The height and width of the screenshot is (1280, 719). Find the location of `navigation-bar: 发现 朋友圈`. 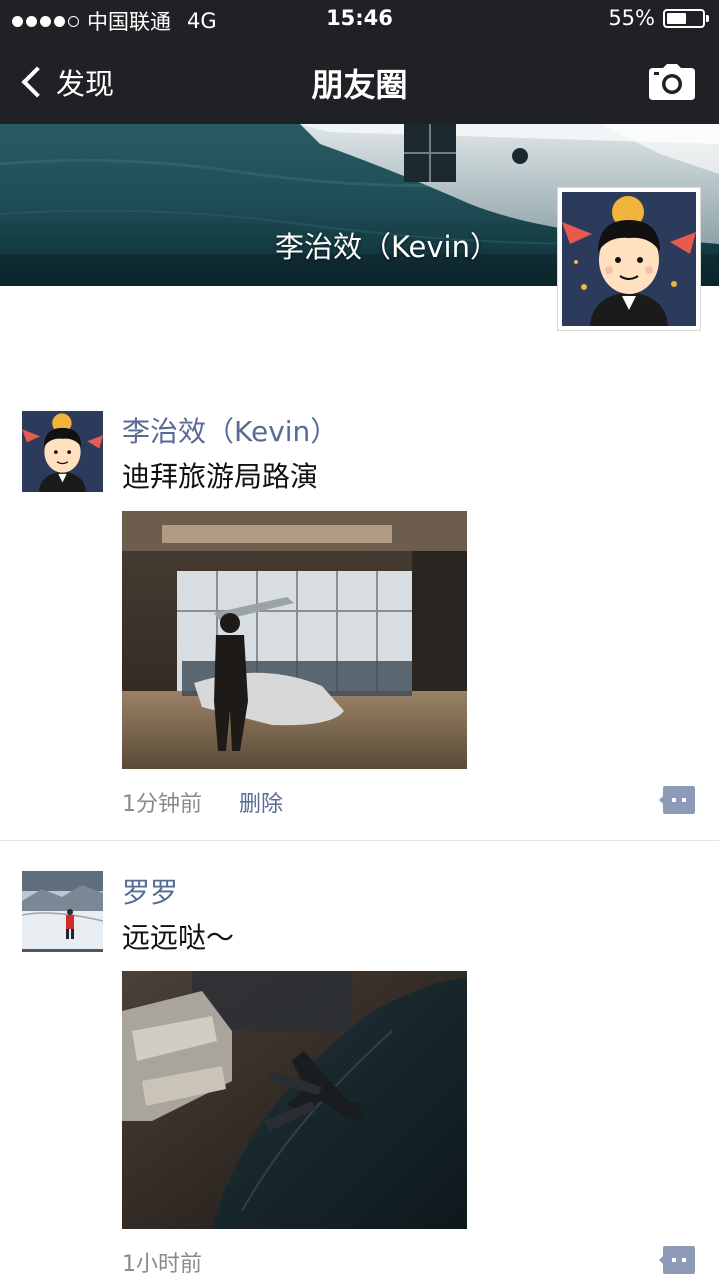

navigation-bar: 发现 朋友圈 is located at coordinates (359, 82).